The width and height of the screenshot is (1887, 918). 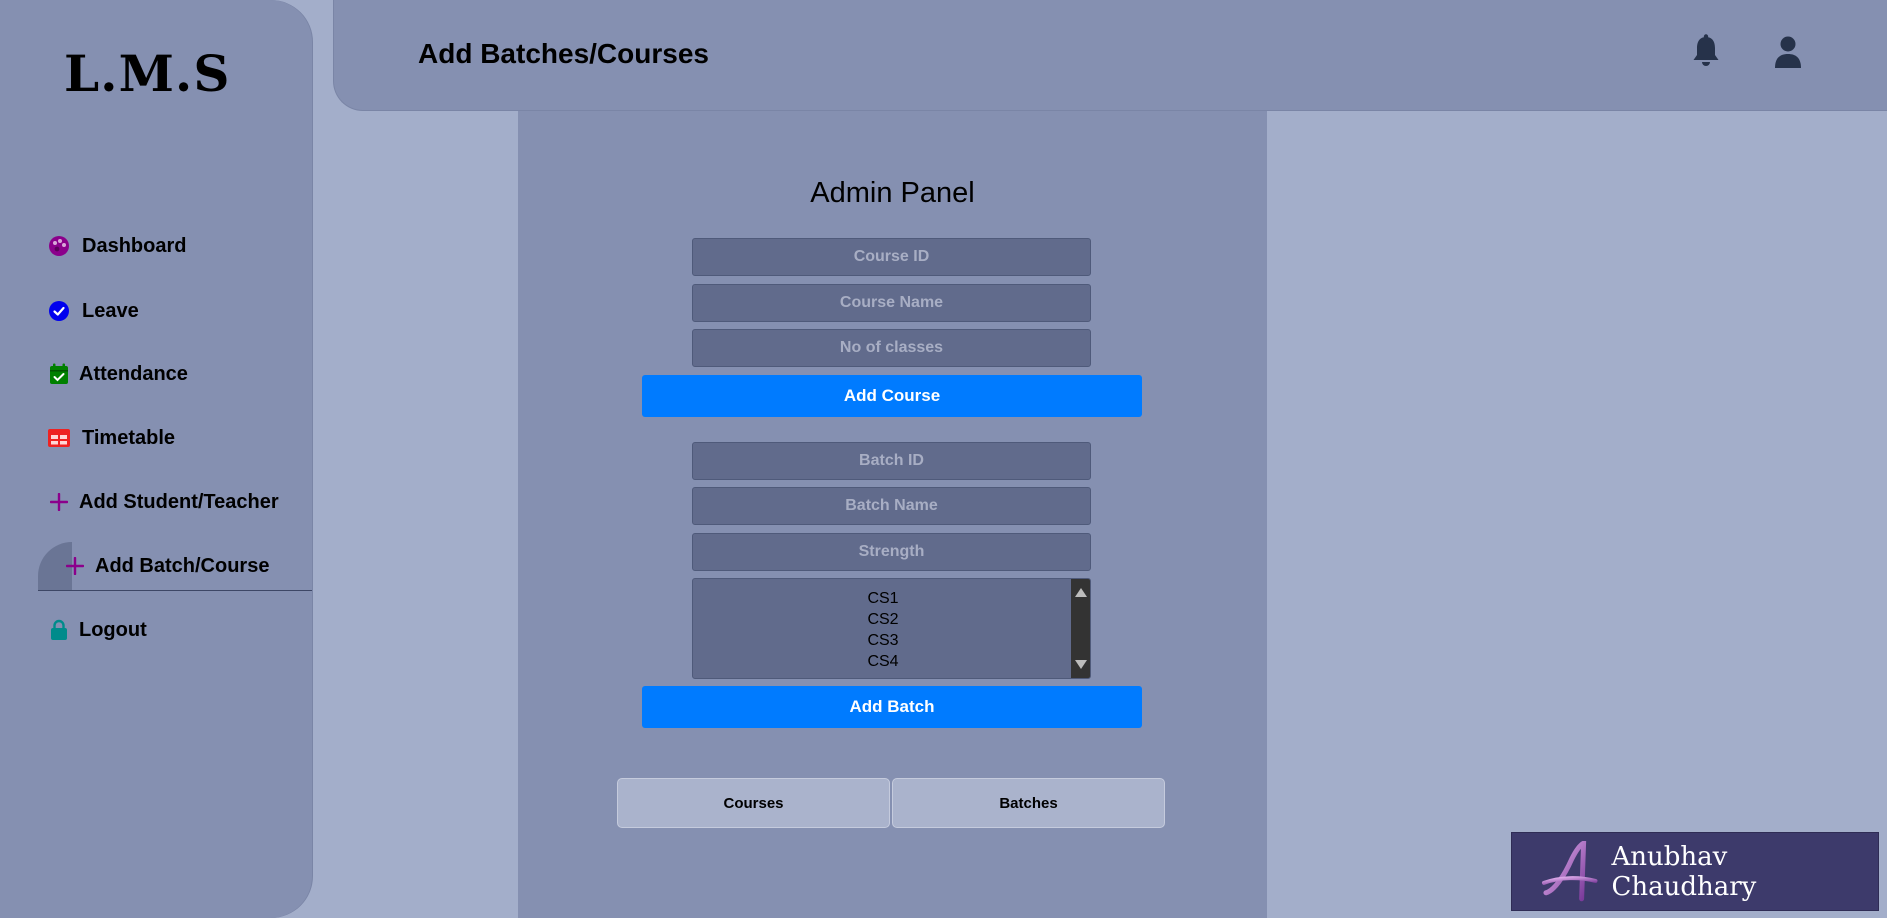 I want to click on author-watermark: Anubhav Chaudhary, so click(x=1695, y=871).